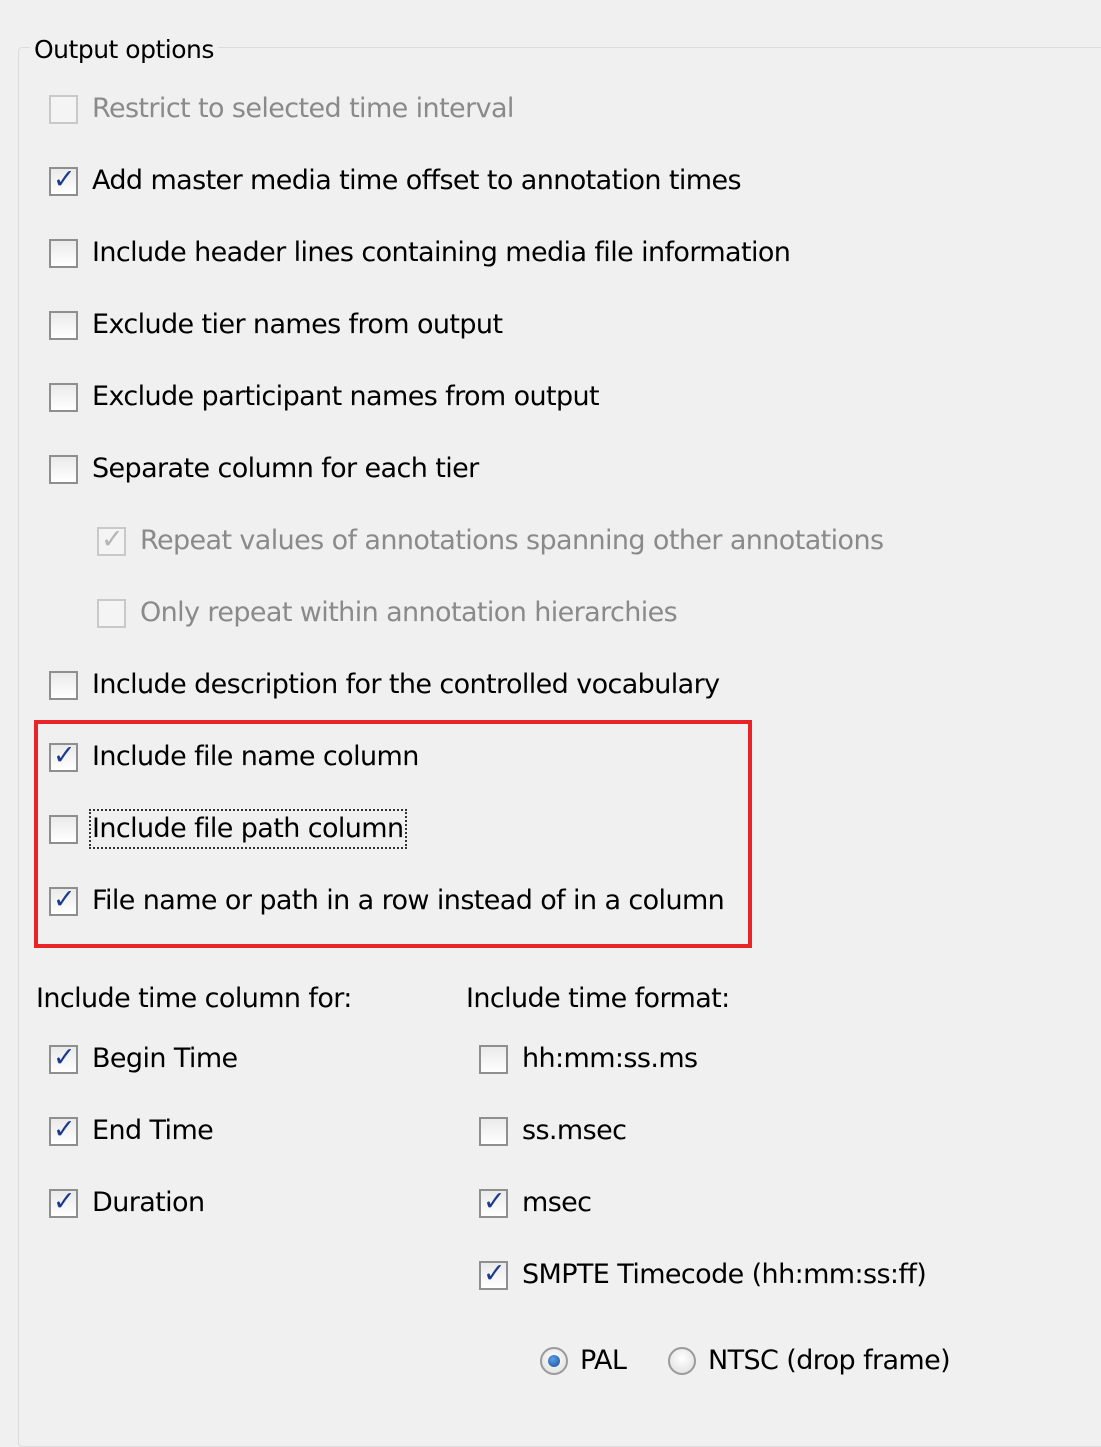 The height and width of the screenshot is (1447, 1101). I want to click on time-column-begin: ✓ Begin Time, so click(143, 1059).